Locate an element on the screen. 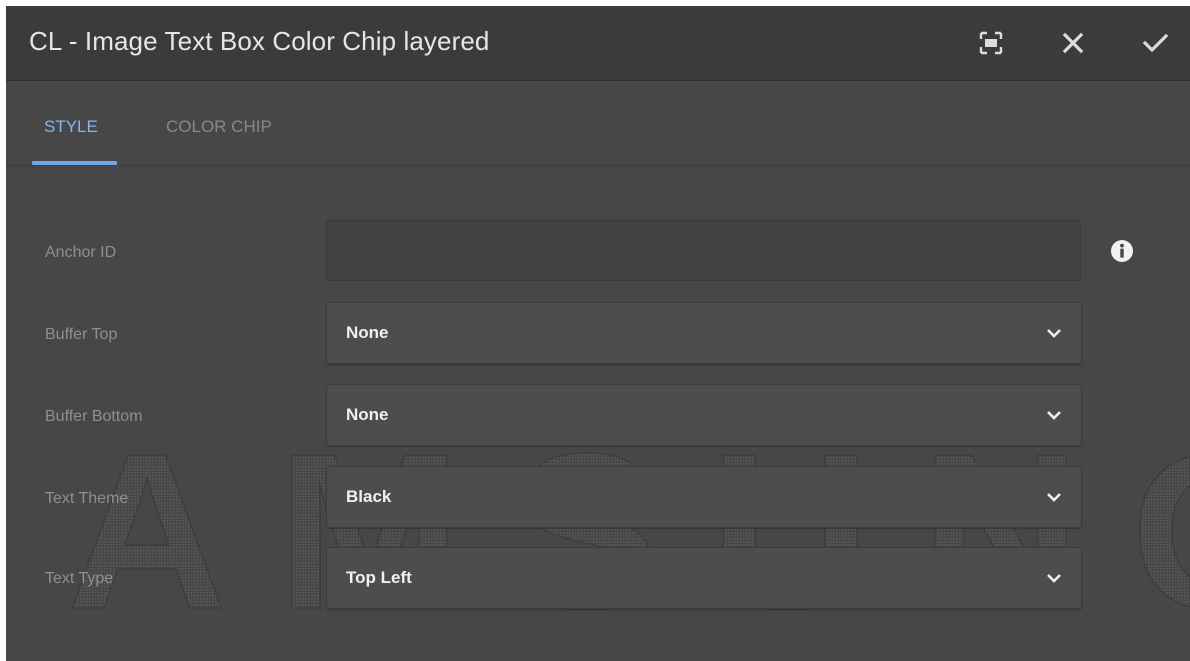  buffer-bottom-select: None is located at coordinates (704, 415).